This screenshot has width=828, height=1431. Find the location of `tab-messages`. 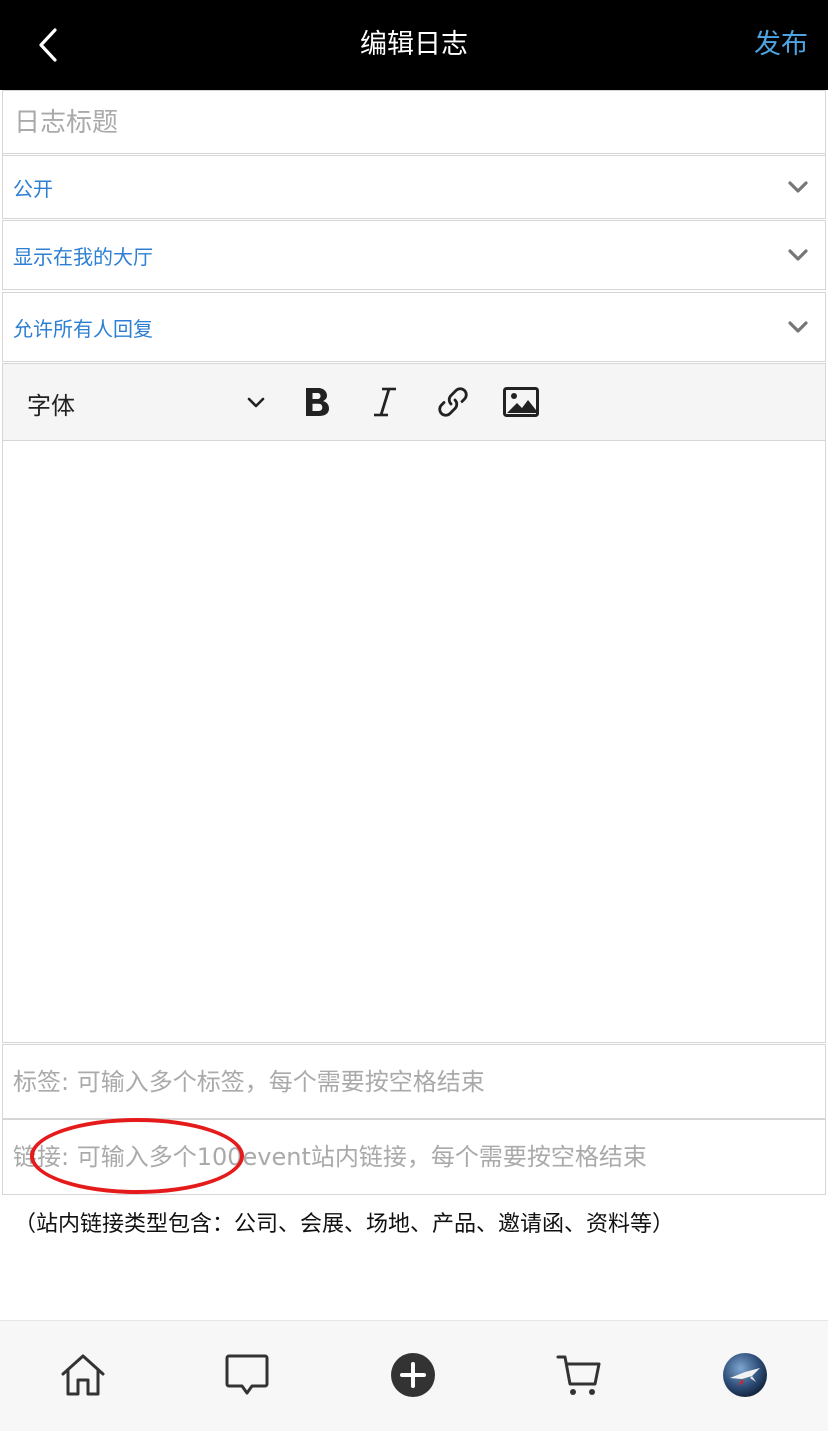

tab-messages is located at coordinates (247, 1375).